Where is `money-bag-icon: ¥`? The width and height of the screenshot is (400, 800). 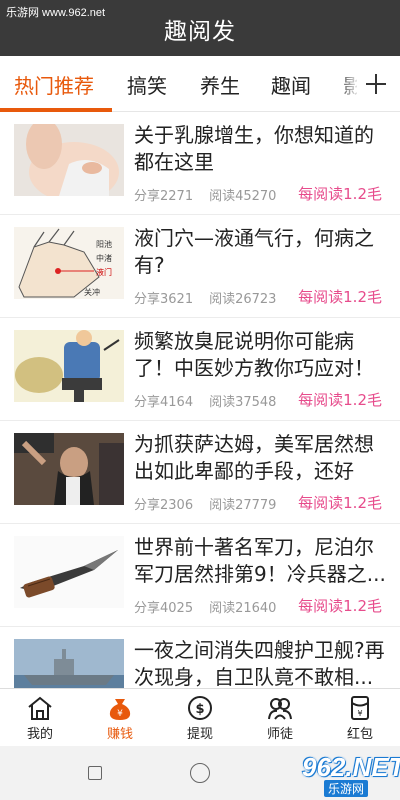 money-bag-icon: ¥ is located at coordinates (120, 709).